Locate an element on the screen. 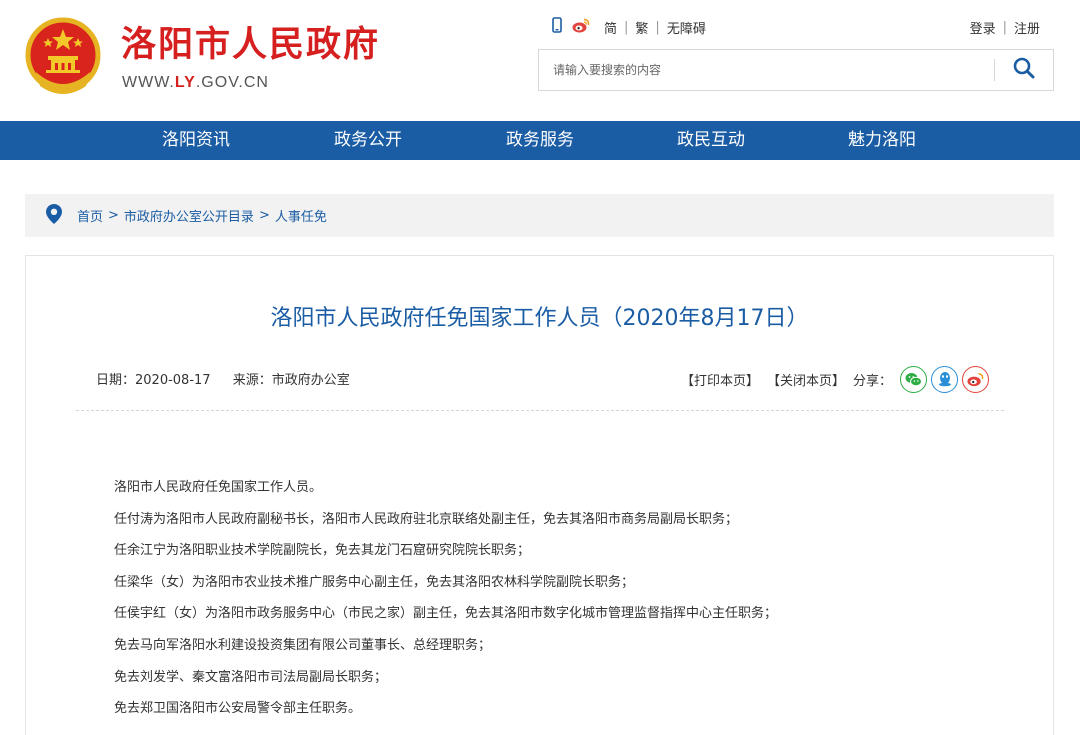  breadcrumb: 首页 > 市政府办公室公开目录 > 人事任免 is located at coordinates (539, 215).